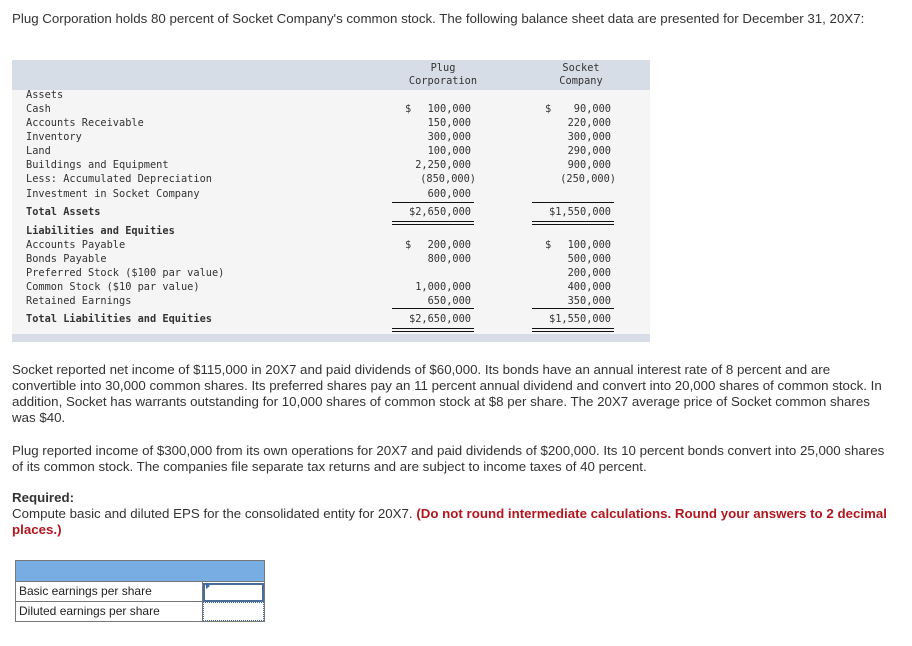 The image size is (912, 646). I want to click on socket-value: 350,000, so click(589, 301).